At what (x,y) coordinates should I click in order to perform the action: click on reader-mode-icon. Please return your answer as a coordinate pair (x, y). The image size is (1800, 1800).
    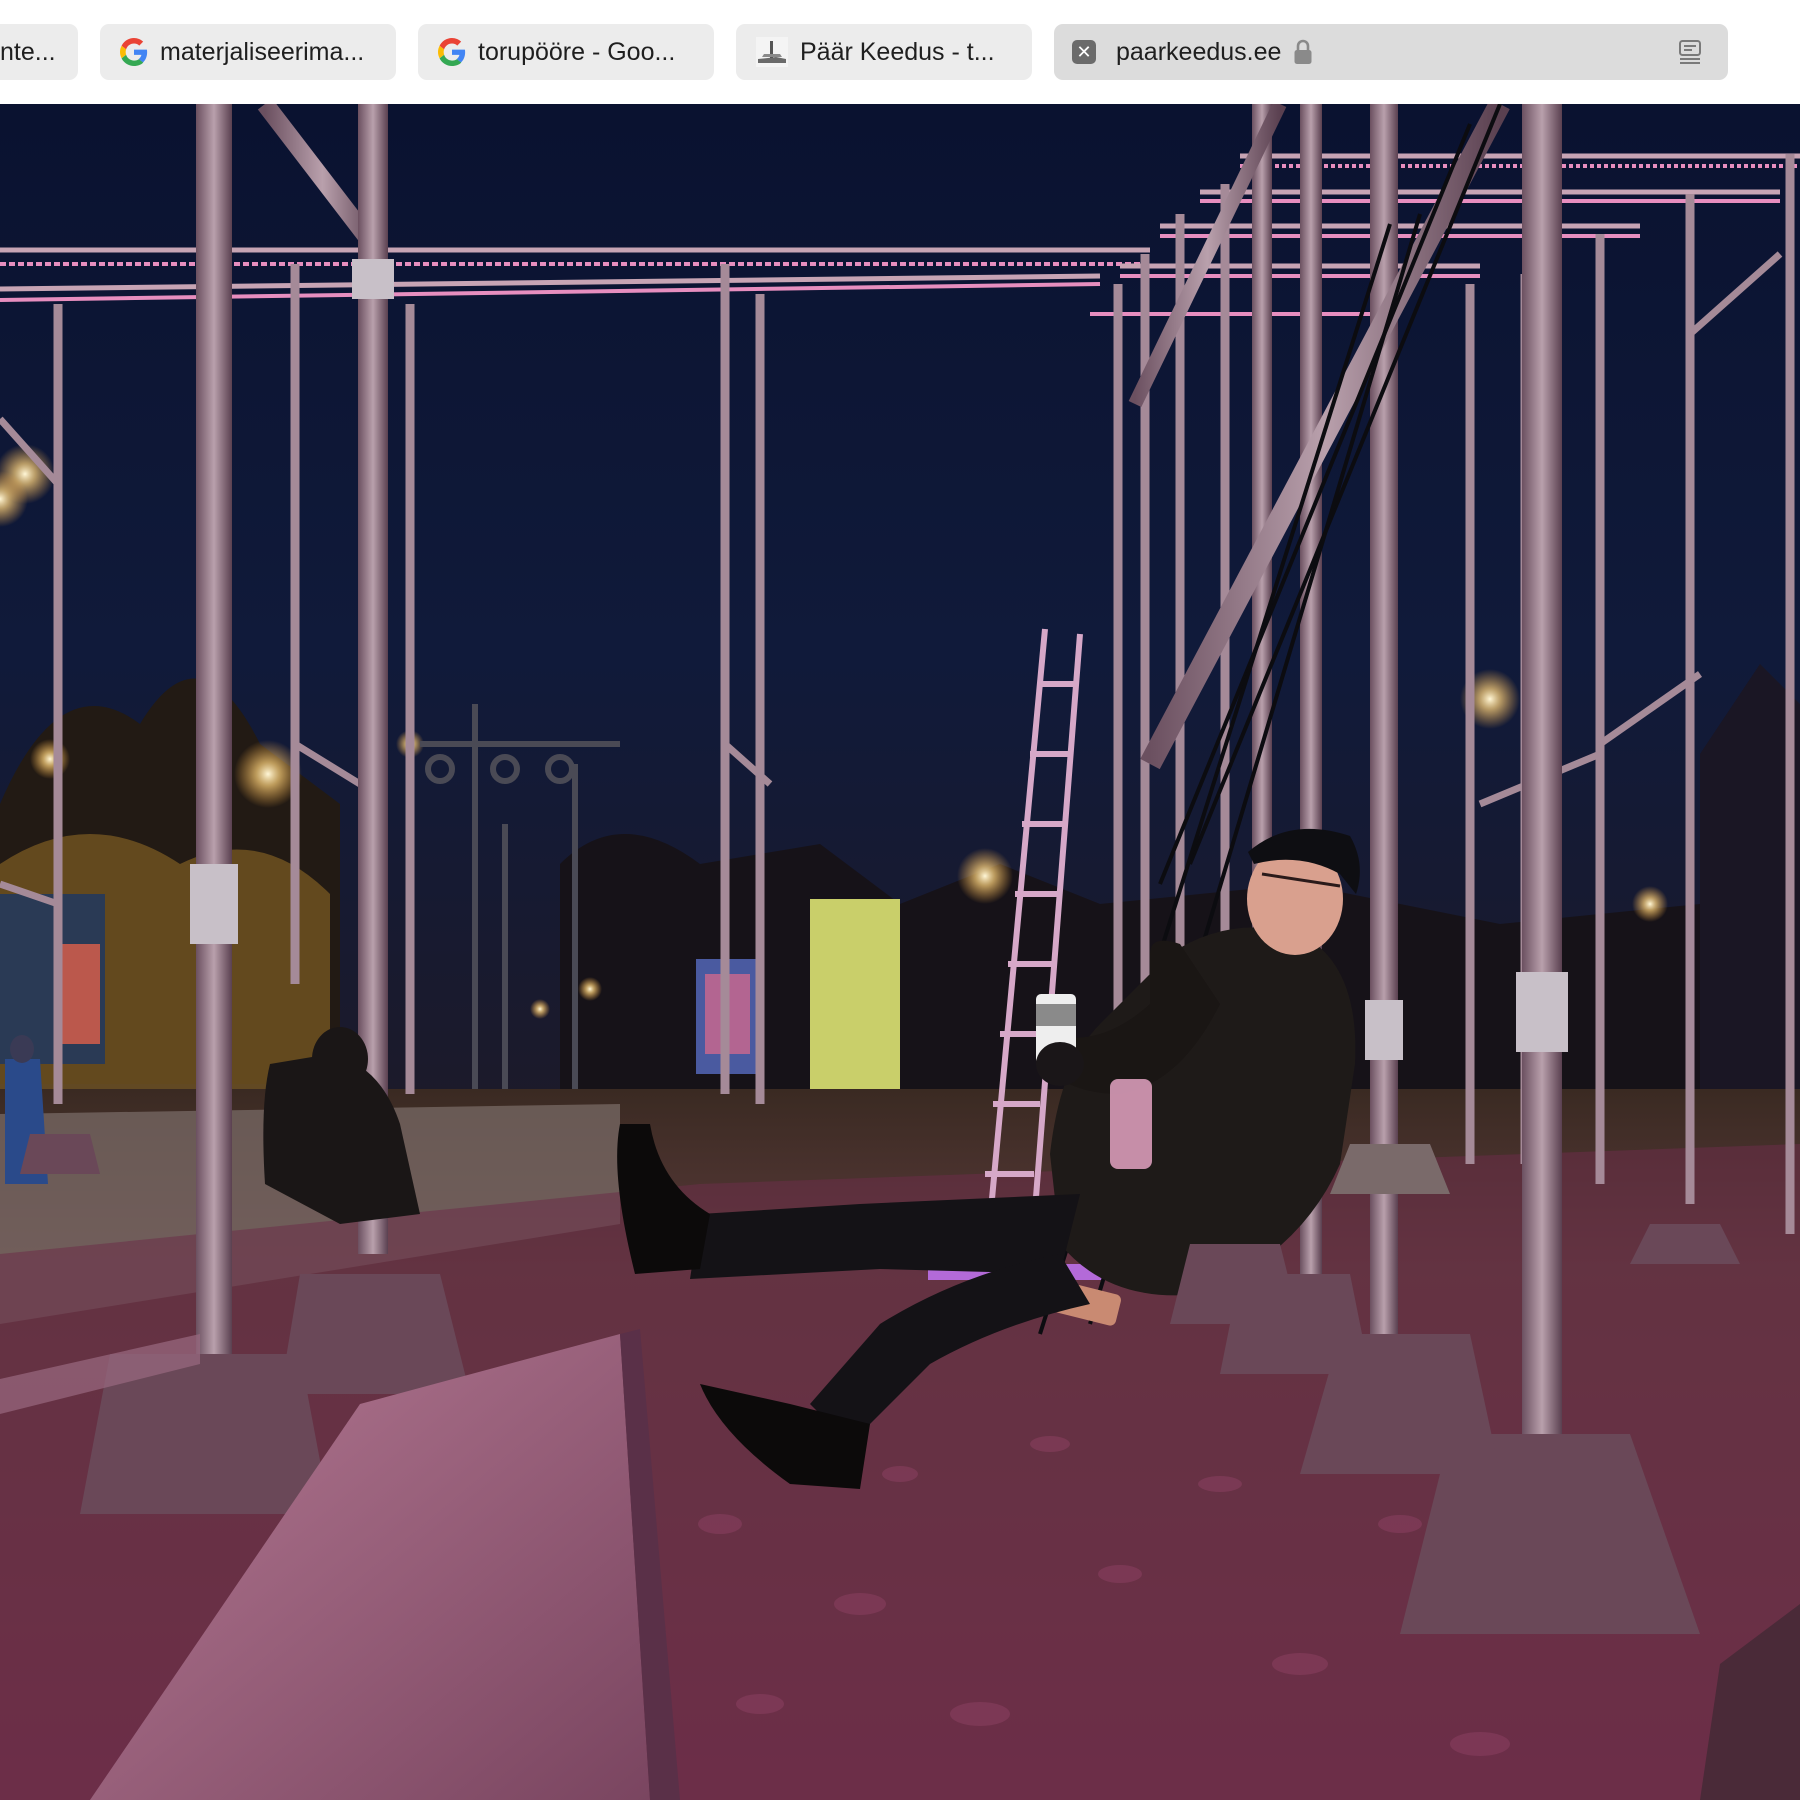
    Looking at the image, I should click on (1690, 52).